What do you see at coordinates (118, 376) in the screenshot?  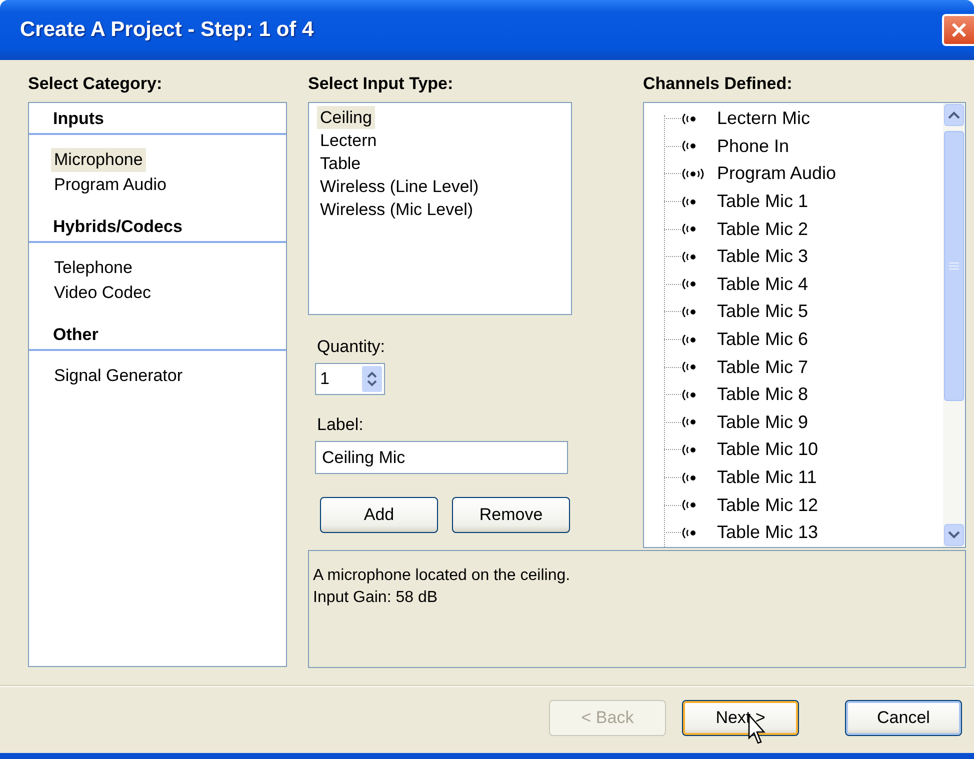 I see `category-item: Signal Generator` at bounding box center [118, 376].